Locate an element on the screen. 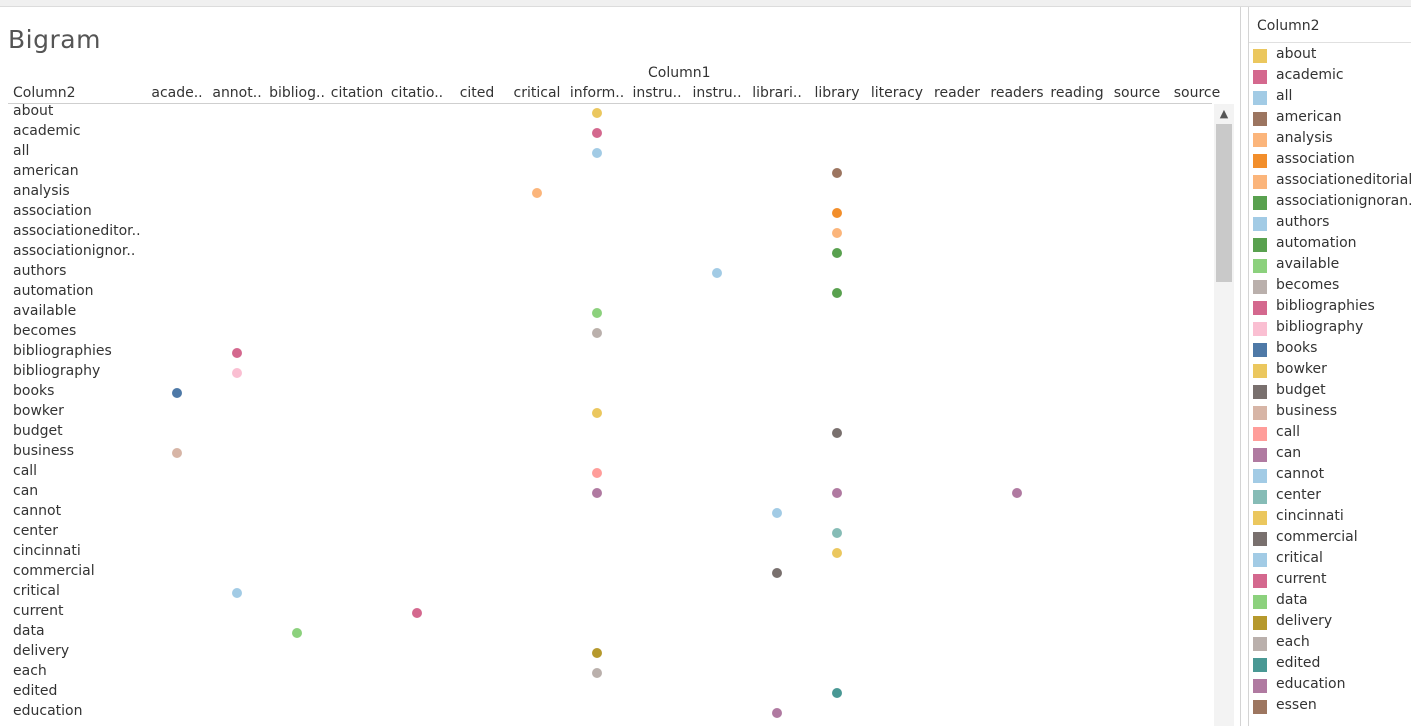 The width and height of the screenshot is (1411, 726). legend-label: books is located at coordinates (1297, 348).